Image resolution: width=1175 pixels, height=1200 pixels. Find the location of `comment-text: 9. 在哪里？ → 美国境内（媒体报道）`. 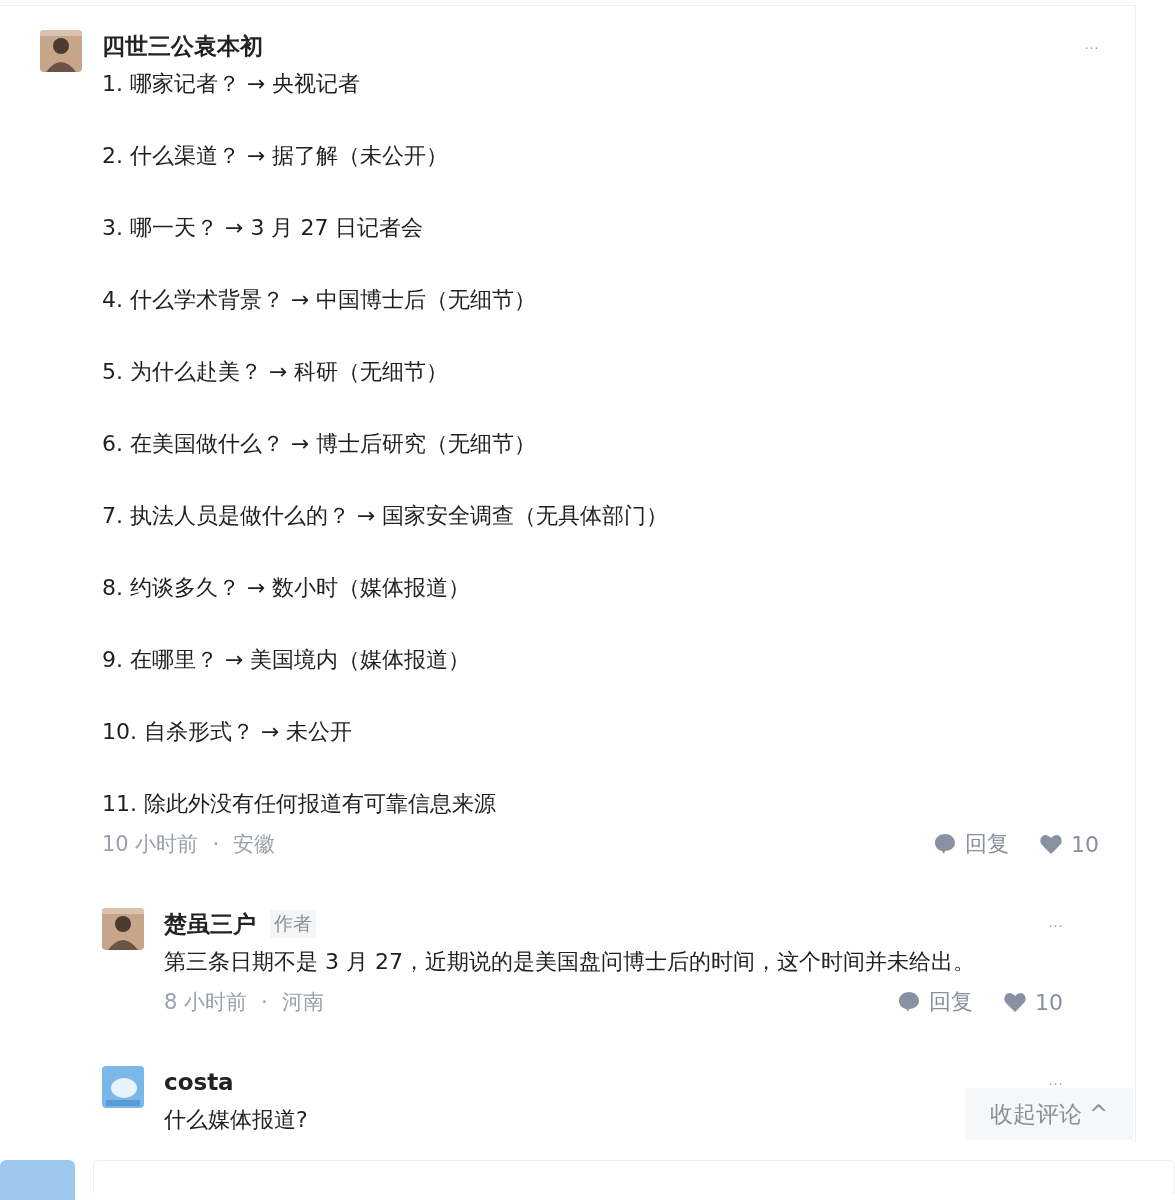

comment-text: 9. 在哪里？ → 美国境内（媒体报道） is located at coordinates (286, 660).